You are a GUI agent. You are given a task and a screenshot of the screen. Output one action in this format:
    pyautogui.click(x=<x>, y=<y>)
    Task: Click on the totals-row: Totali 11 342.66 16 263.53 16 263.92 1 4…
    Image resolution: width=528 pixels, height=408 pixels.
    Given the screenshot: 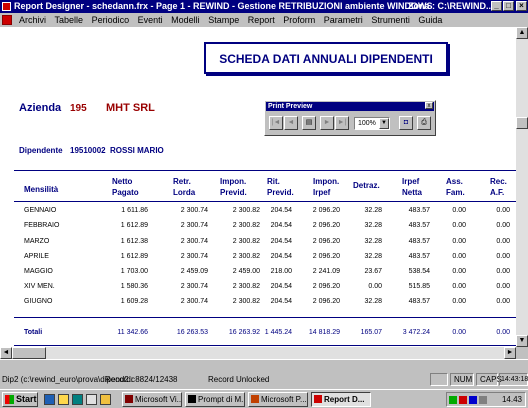 What is the action you would take?
    pyautogui.click(x=258, y=333)
    